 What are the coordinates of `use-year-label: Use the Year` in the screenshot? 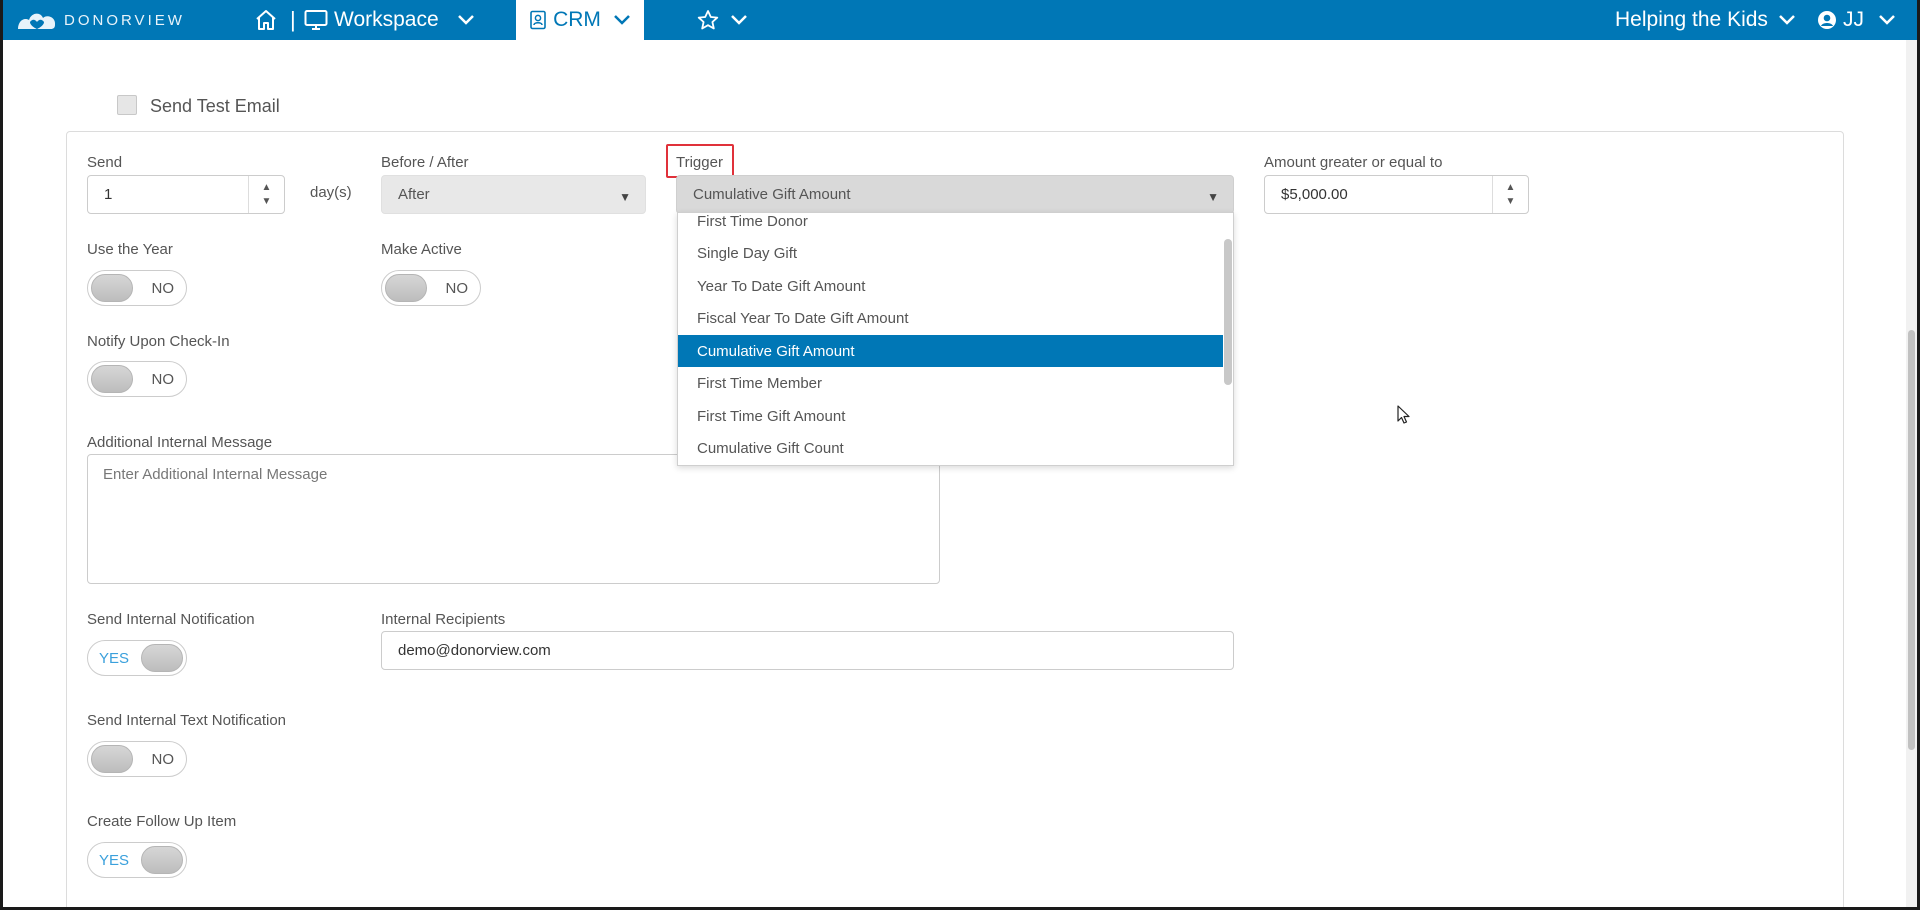 It's located at (130, 249).